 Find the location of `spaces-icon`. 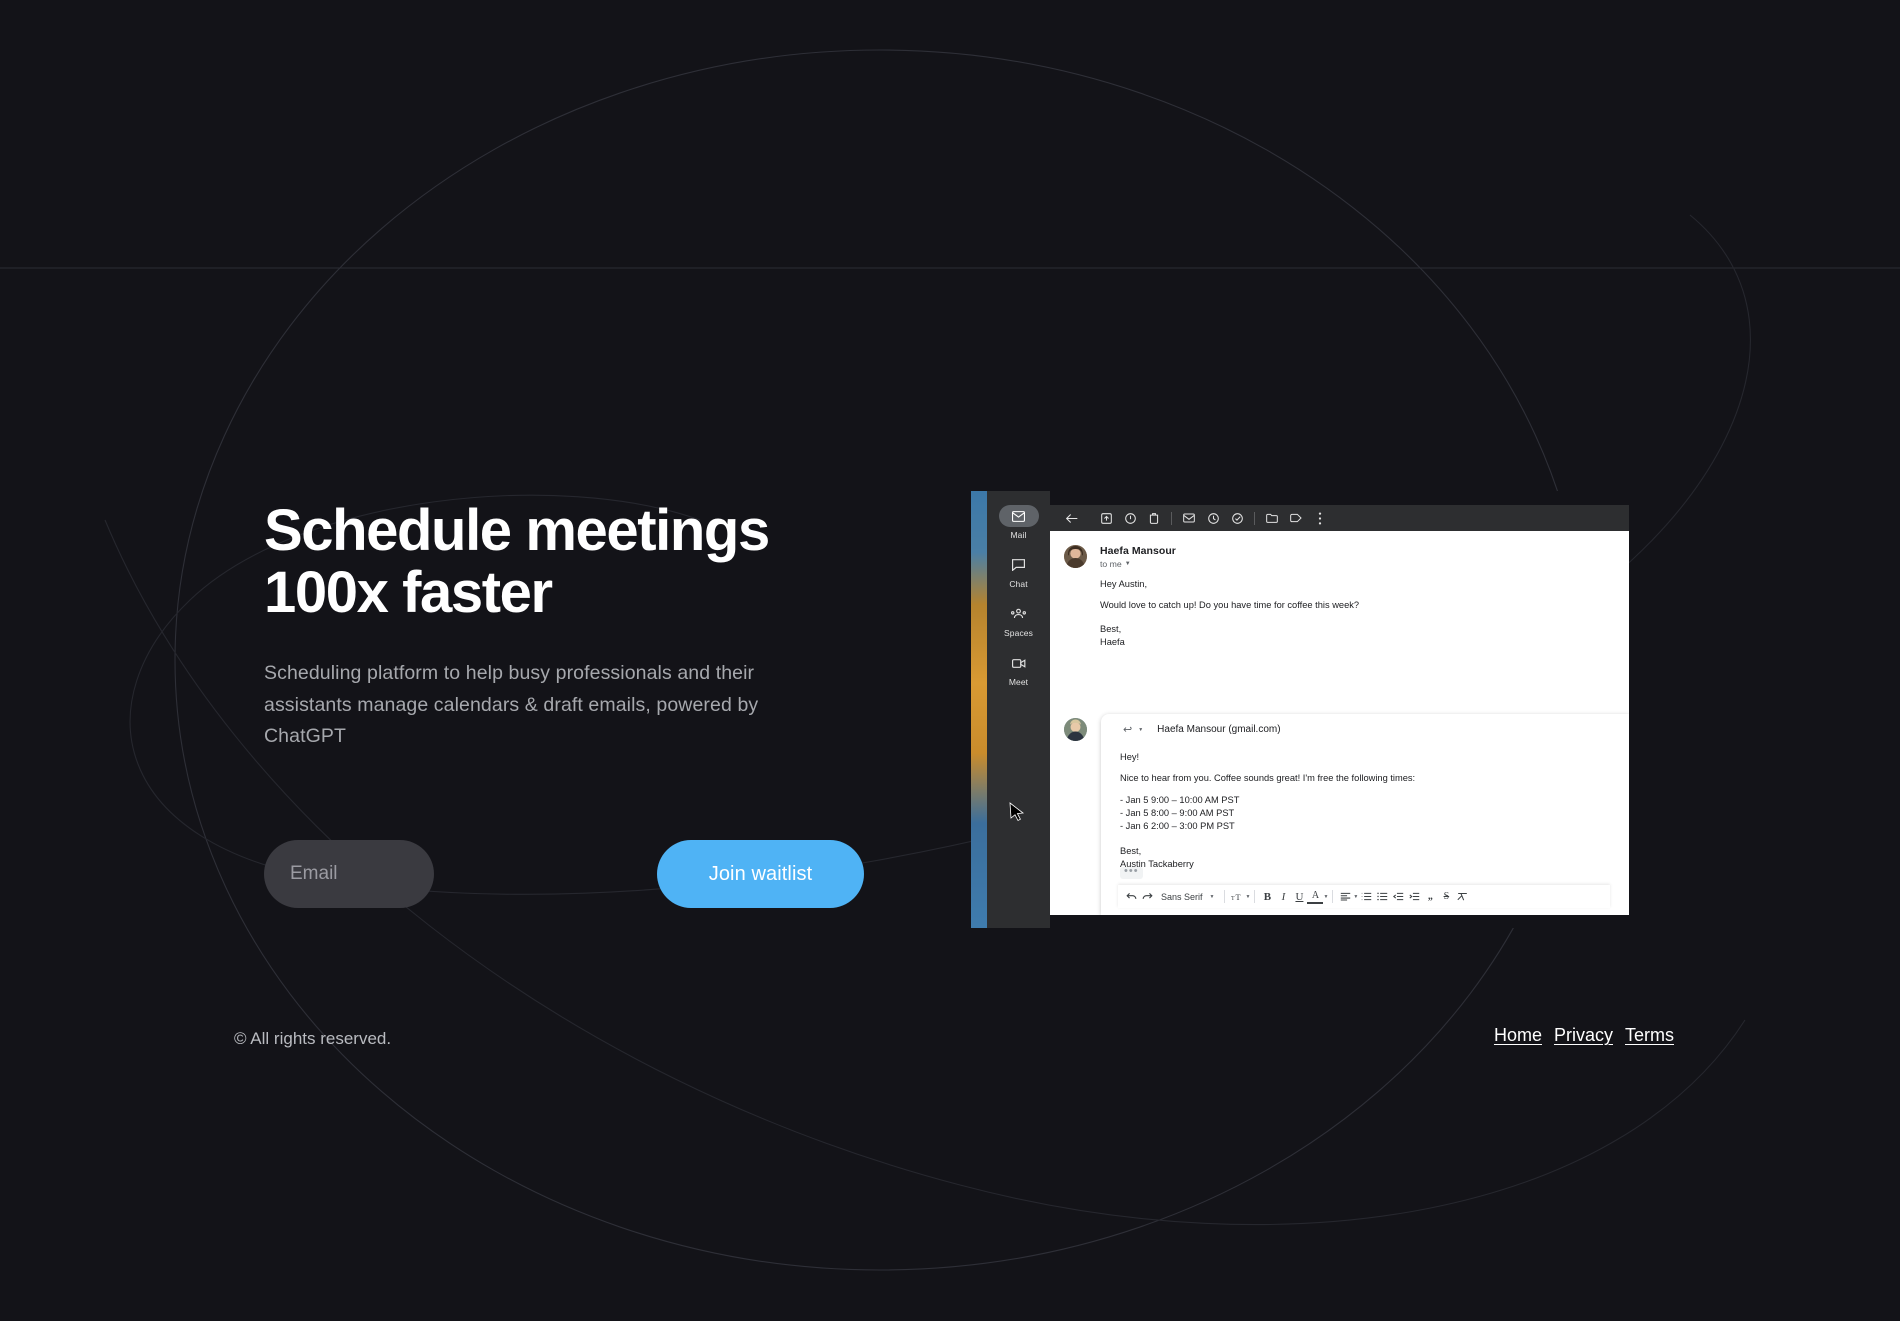

spaces-icon is located at coordinates (1019, 614).